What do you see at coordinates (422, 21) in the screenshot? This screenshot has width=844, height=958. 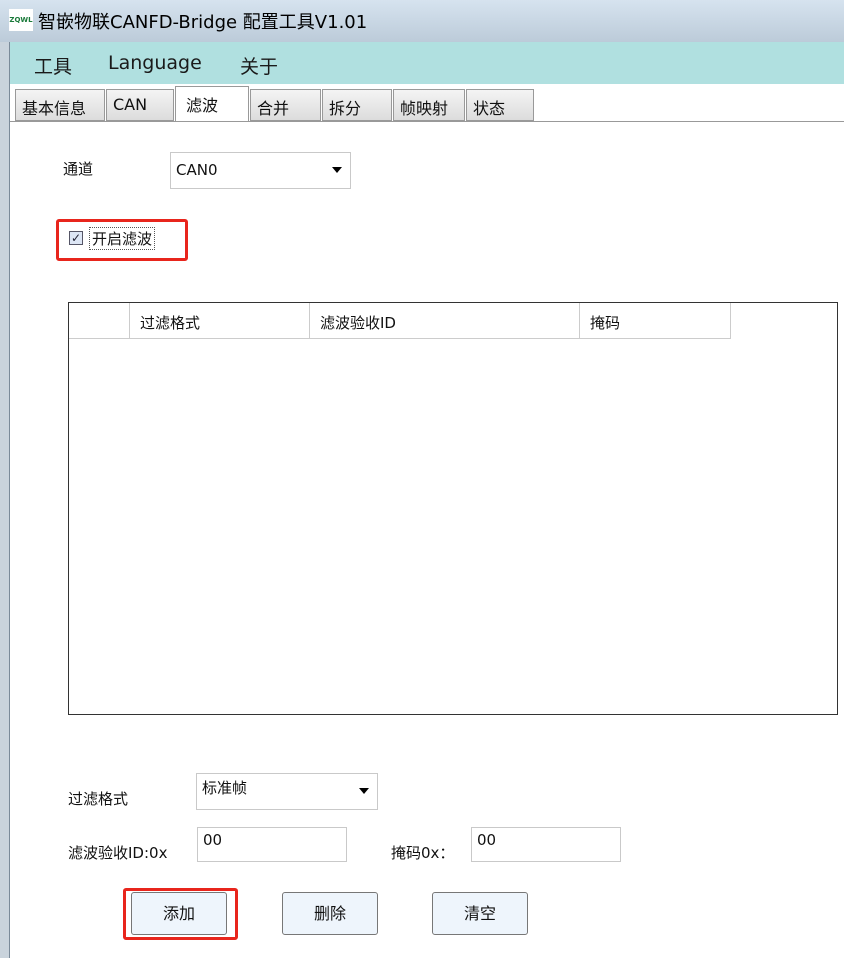 I see `title-bar: ZQWL 智嵌物联CANFD-Bridge 配置工具V1.01` at bounding box center [422, 21].